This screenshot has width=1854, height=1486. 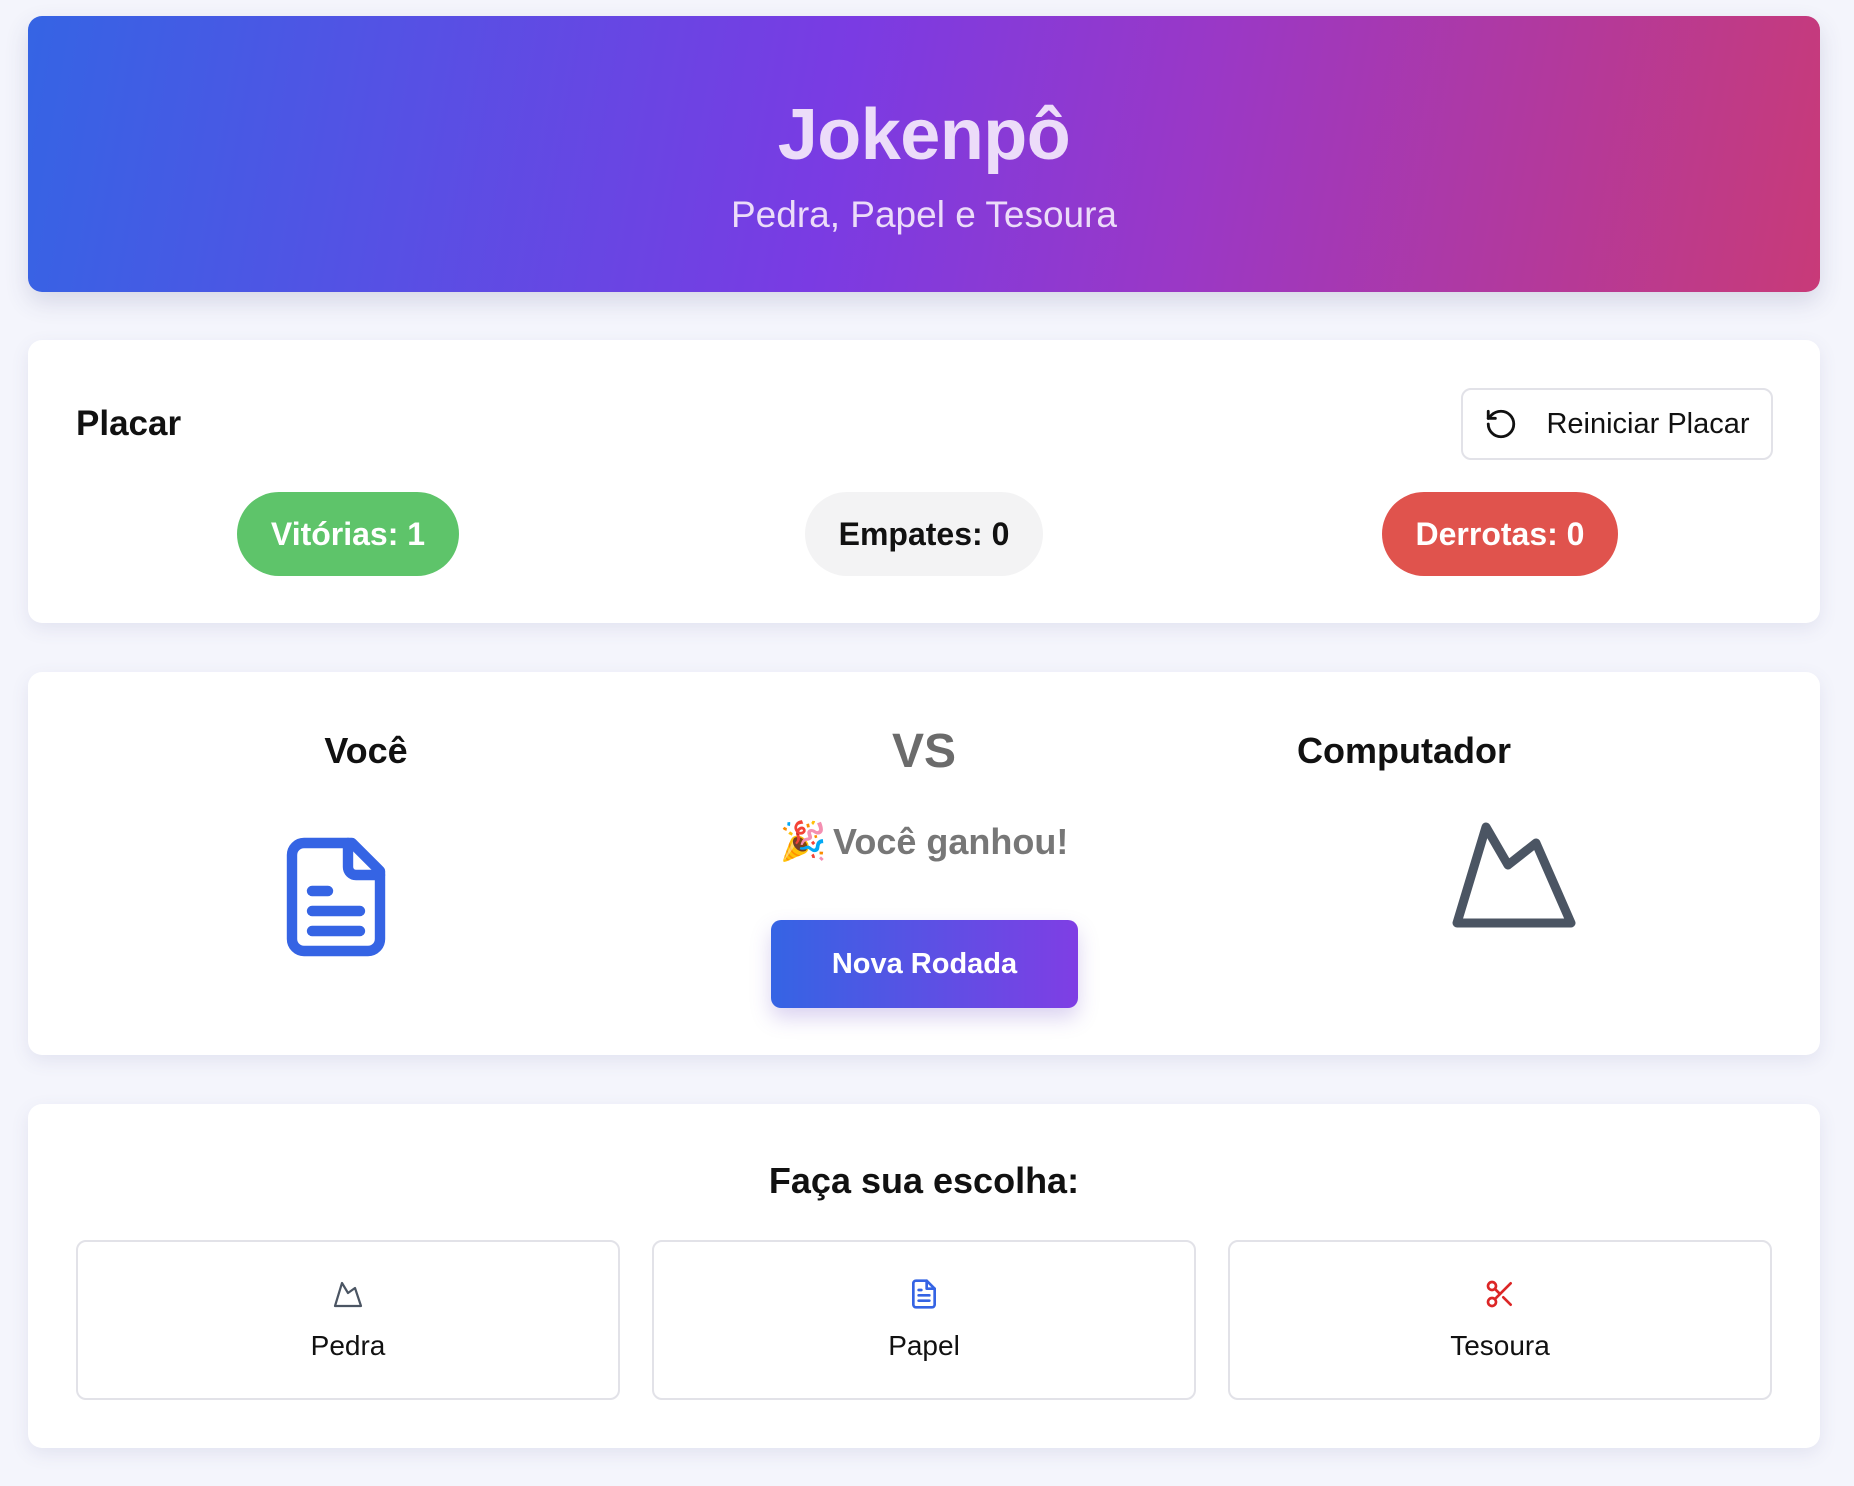 I want to click on reset-score-button: Reiniciar Placar, so click(x=1617, y=424).